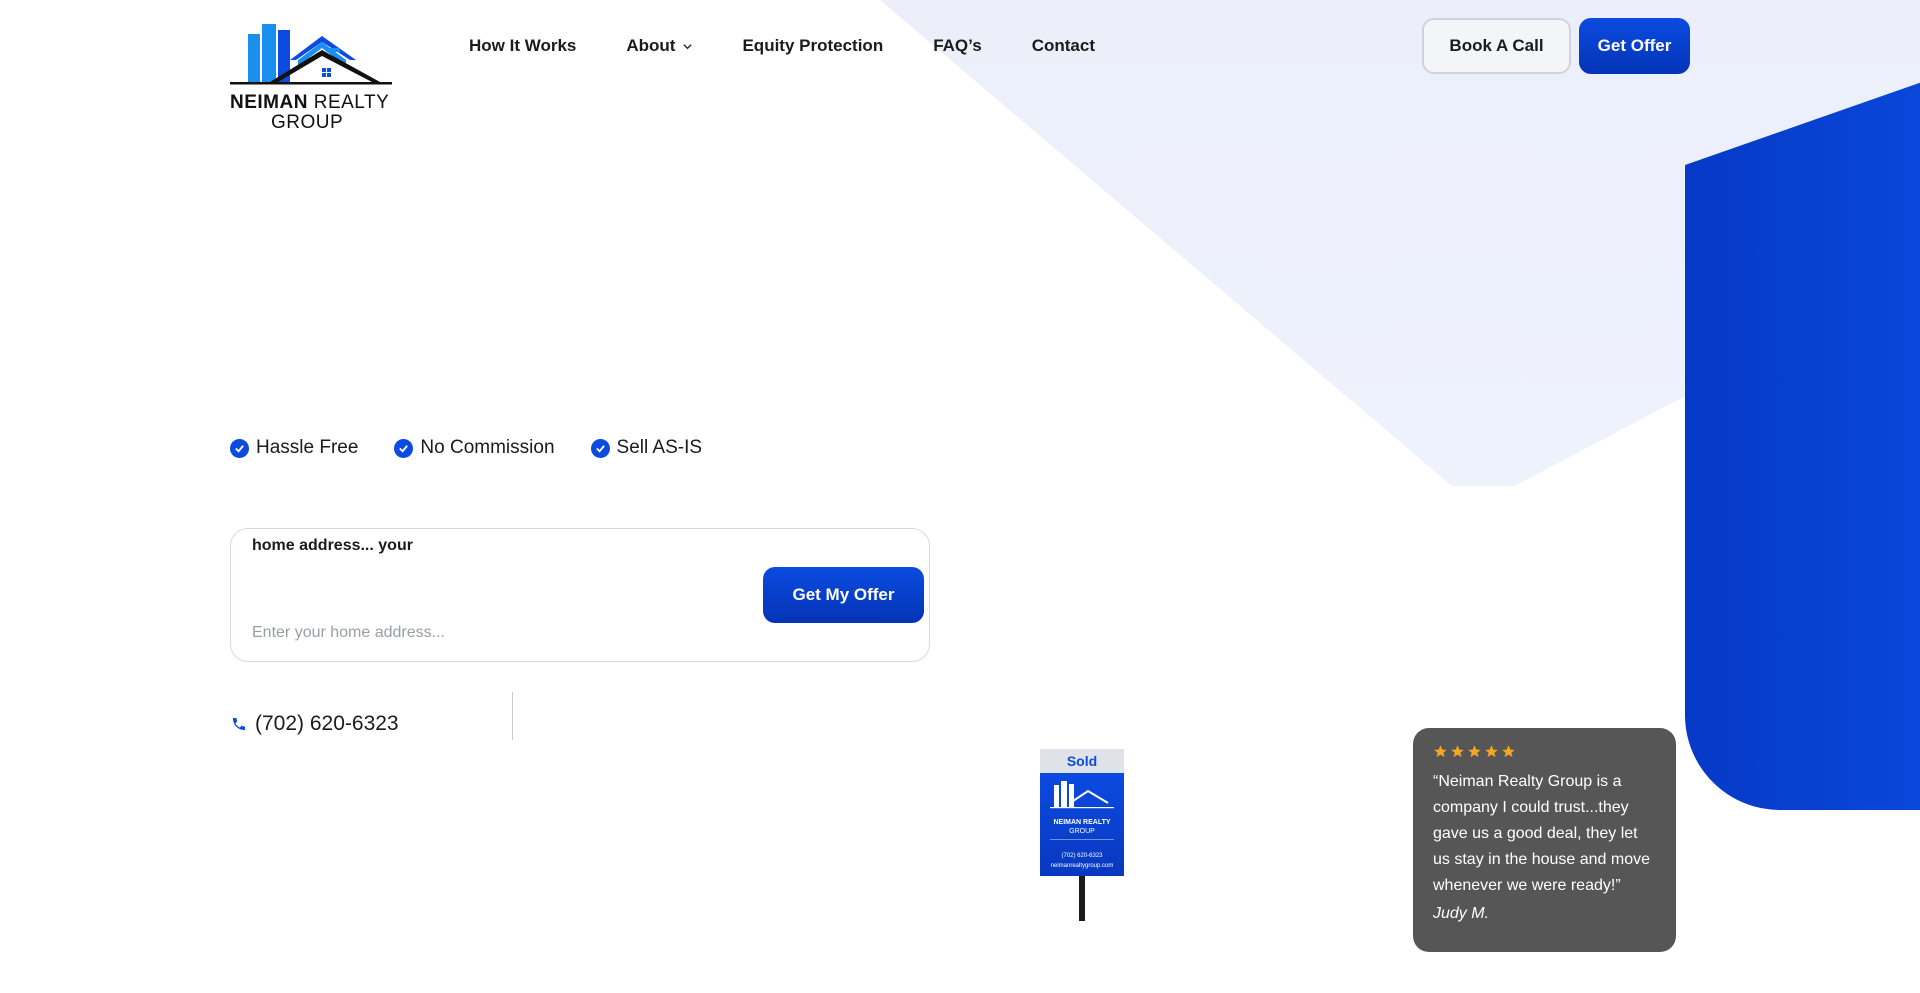  I want to click on book-a-call-button: Book A Call, so click(1496, 46).